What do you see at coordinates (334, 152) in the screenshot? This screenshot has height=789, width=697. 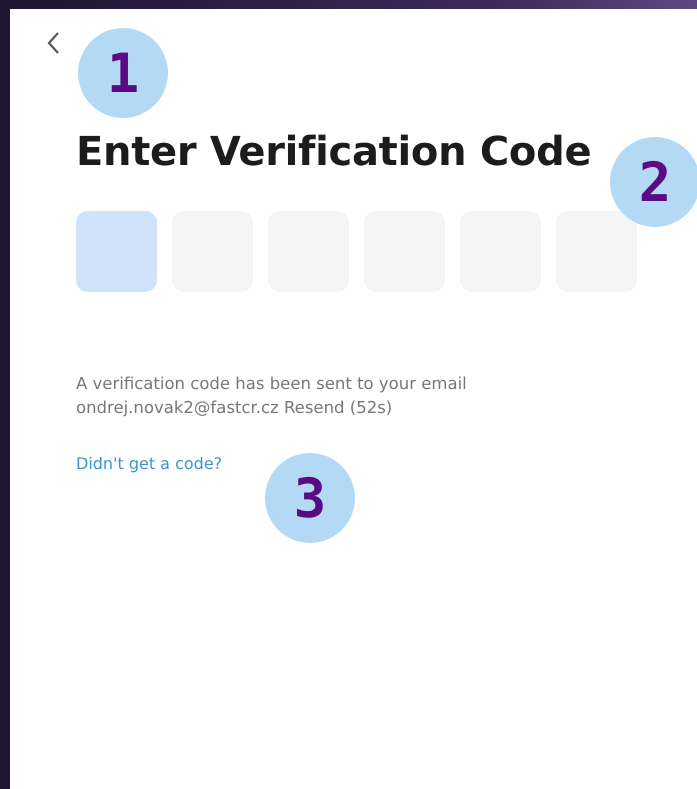 I see `page-title: Enter Verification Code` at bounding box center [334, 152].